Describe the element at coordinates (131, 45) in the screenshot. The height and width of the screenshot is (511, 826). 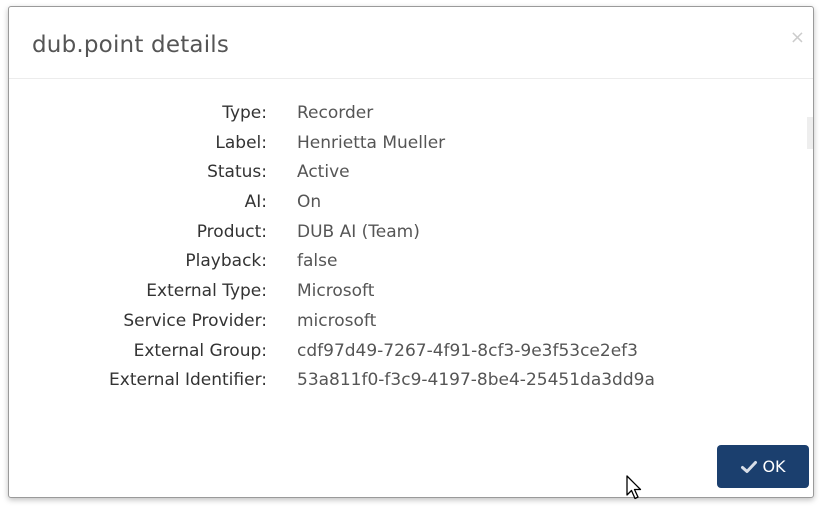
I see `dialog-title: dub.point details` at that location.